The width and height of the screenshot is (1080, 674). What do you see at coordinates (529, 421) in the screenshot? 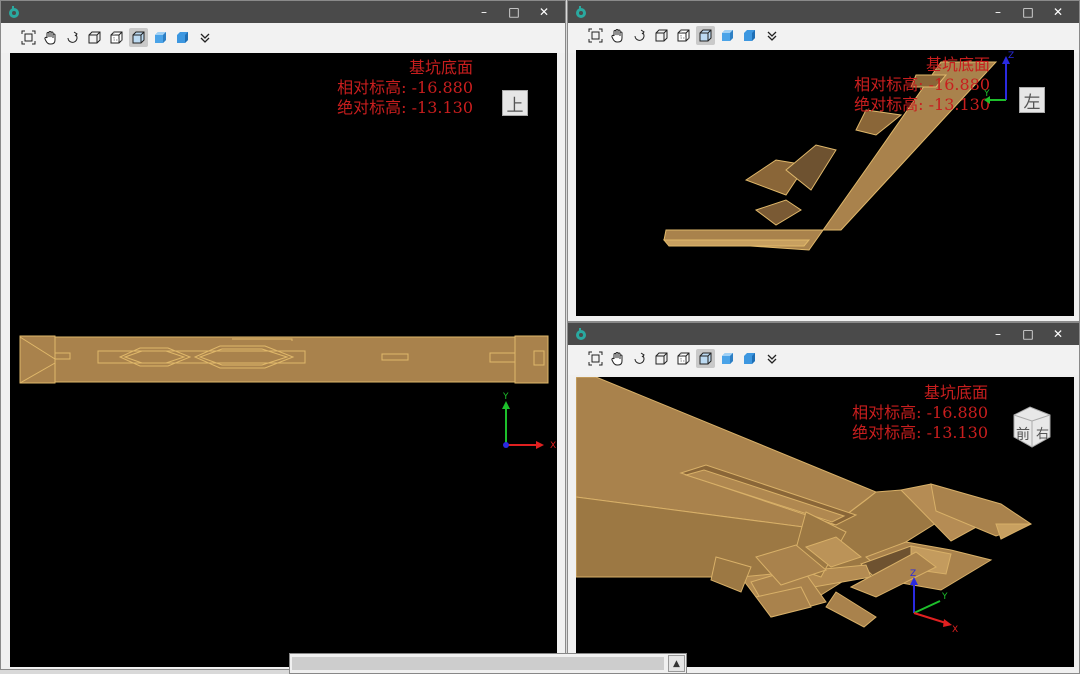
I see `axis-triad: Y X` at bounding box center [529, 421].